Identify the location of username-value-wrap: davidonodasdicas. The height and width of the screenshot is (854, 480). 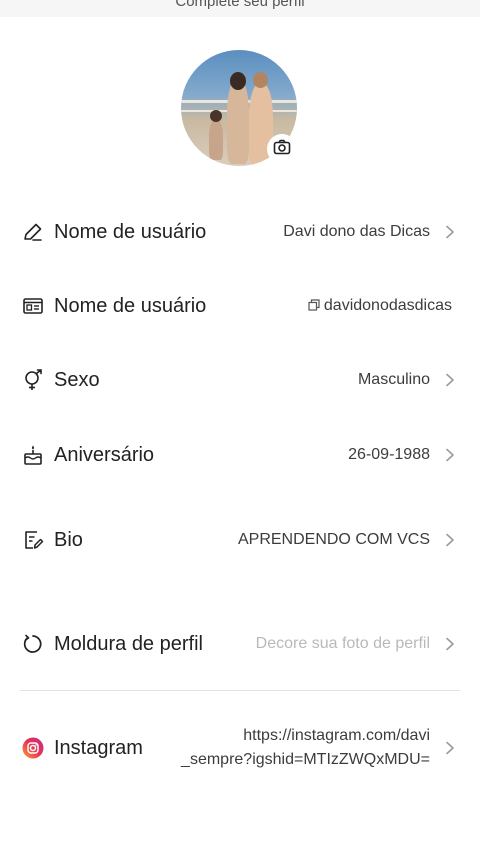
(380, 306).